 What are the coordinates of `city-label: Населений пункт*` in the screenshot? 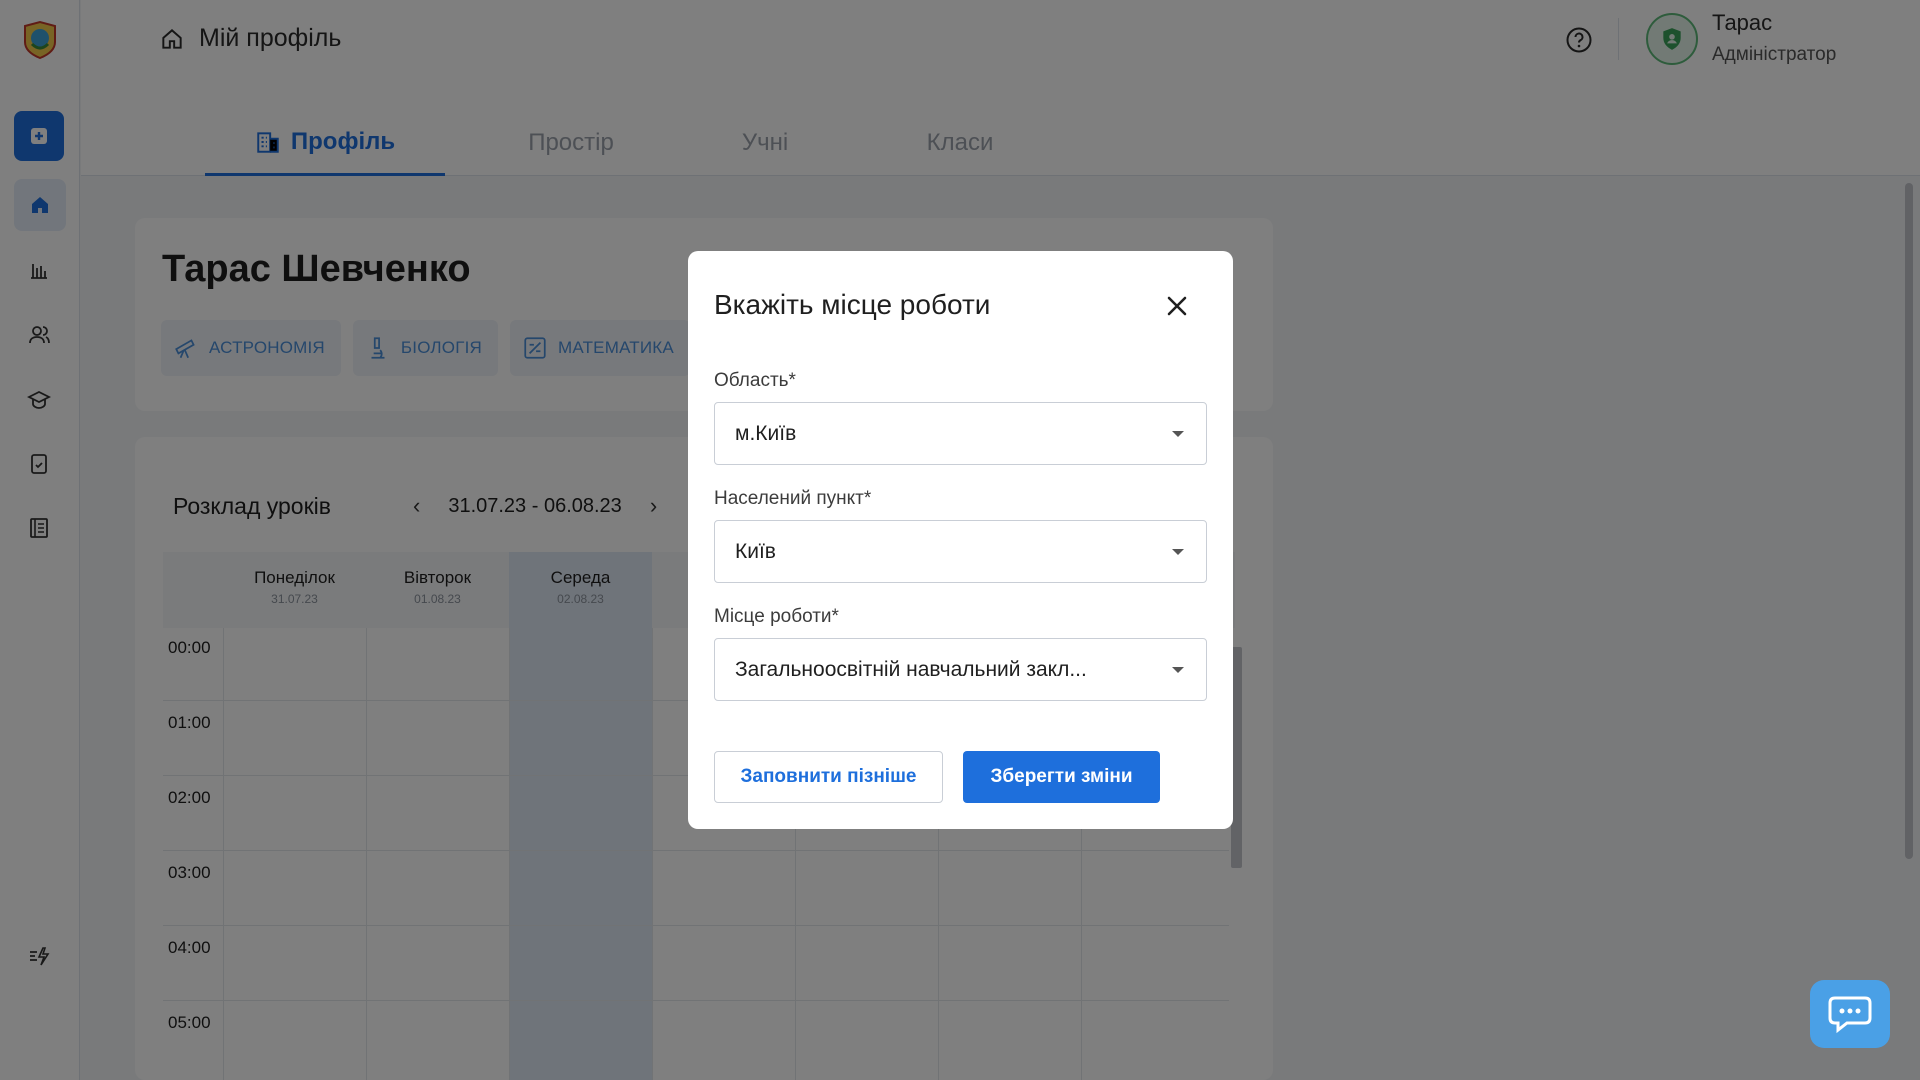 It's located at (793, 498).